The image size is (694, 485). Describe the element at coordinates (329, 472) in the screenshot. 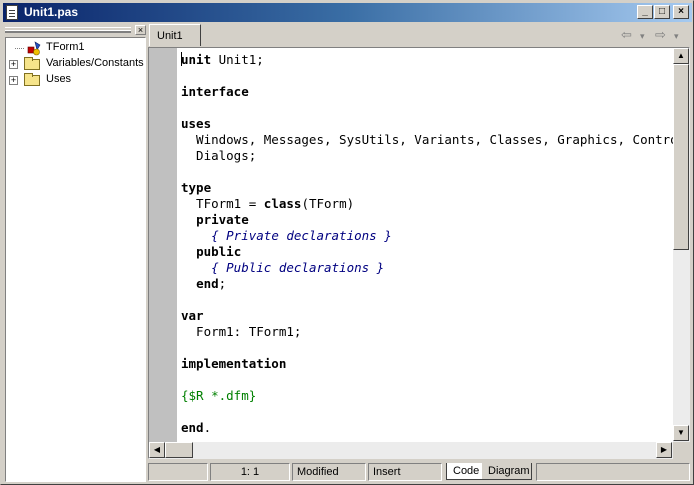

I see `modified-status: Modified` at that location.